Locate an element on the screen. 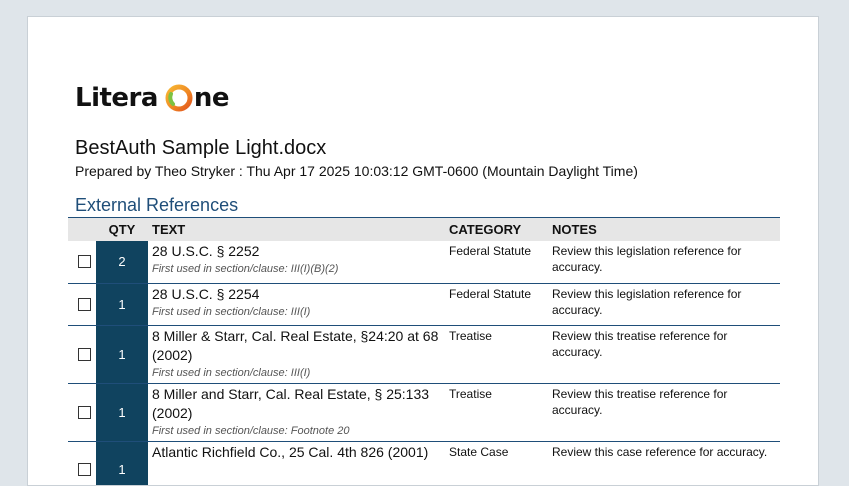  header-select is located at coordinates (82, 229).